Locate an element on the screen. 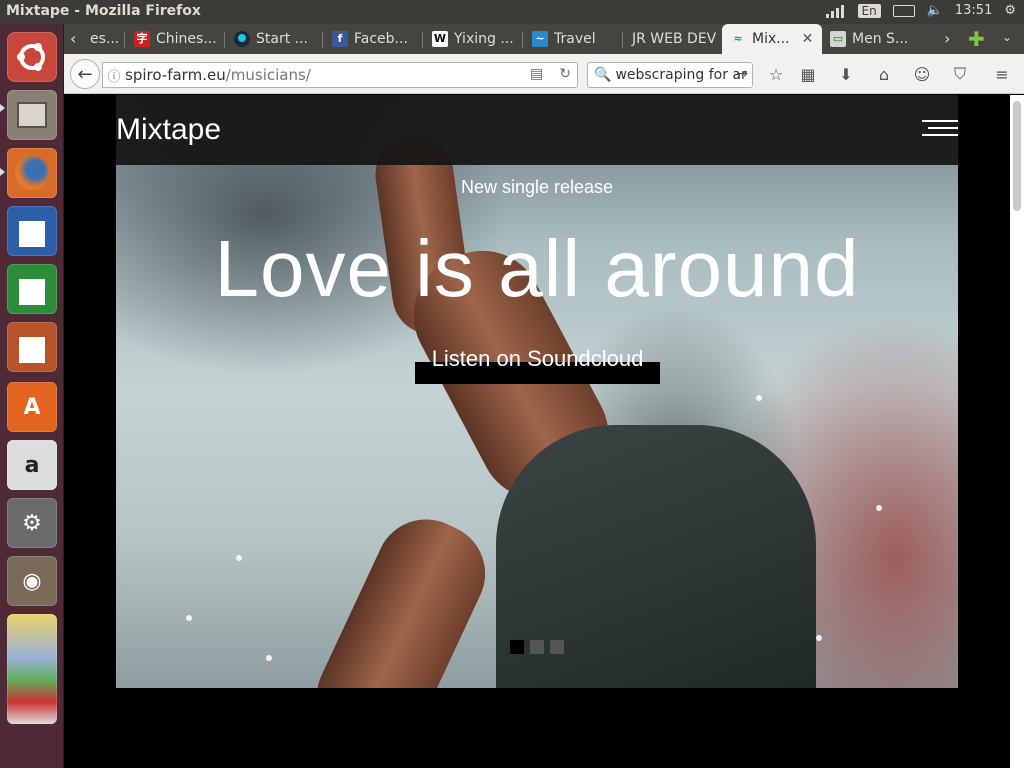 This screenshot has height=768, width=1024. tab-active: ≈ Mix... ✕ is located at coordinates (772, 39).